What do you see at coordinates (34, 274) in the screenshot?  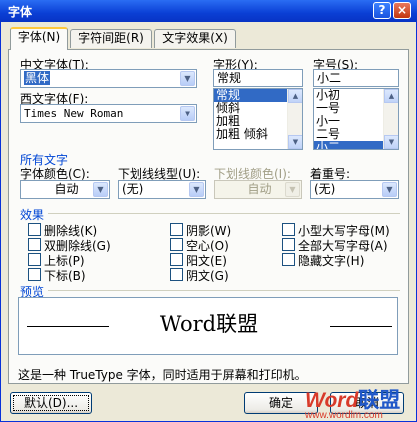 I see `subscript-checkbox` at bounding box center [34, 274].